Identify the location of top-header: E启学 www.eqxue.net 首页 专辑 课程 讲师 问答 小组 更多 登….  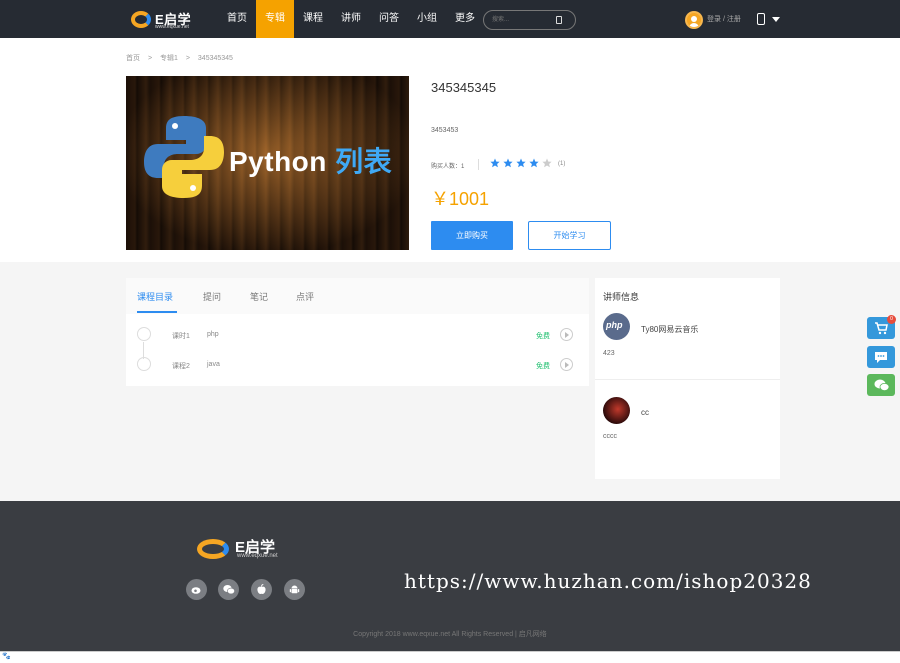
(450, 19).